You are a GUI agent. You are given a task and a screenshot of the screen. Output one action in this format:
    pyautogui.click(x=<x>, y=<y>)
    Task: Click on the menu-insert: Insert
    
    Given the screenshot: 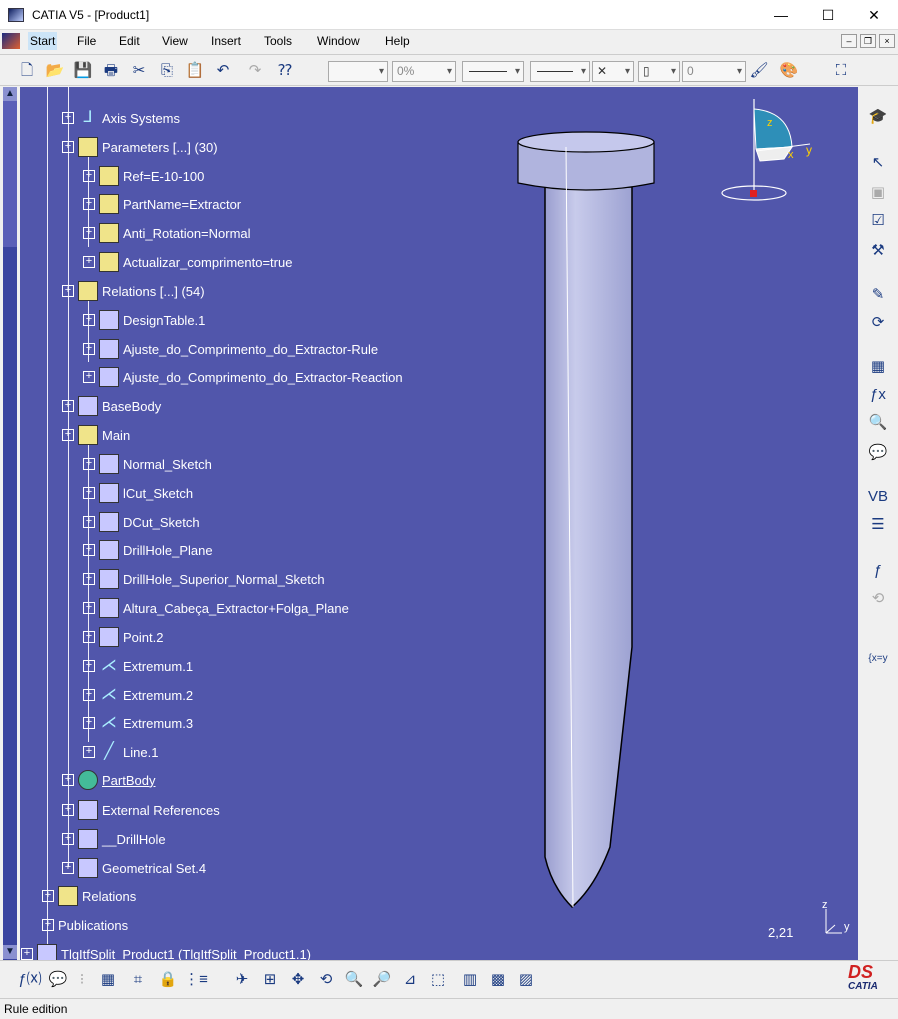 What is the action you would take?
    pyautogui.click(x=226, y=41)
    